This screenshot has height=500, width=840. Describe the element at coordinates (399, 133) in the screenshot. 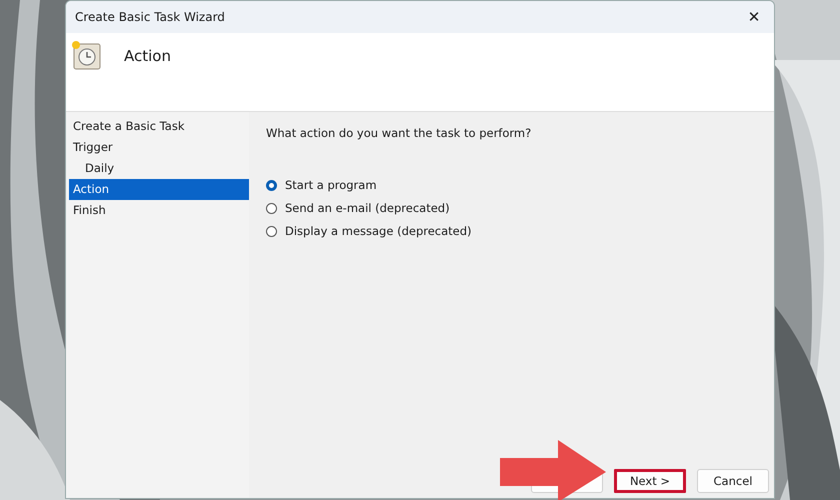

I see `question-text: What action do you want the task to perform?` at that location.